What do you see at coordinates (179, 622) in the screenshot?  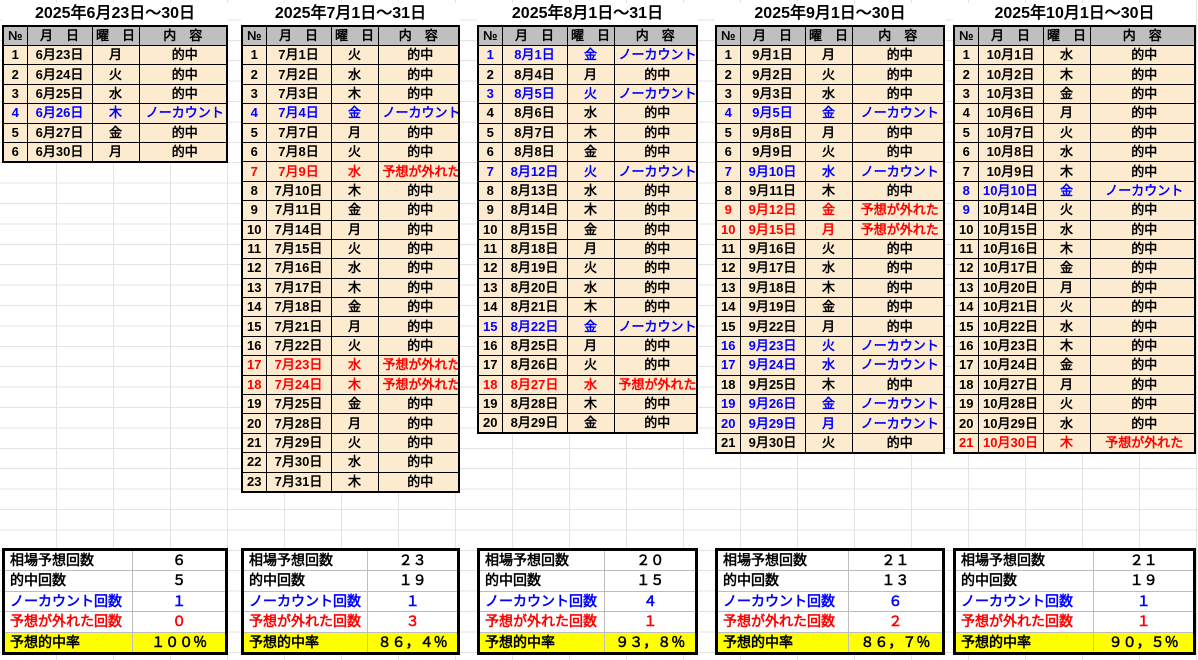 I see `summary-value-cell: ０` at bounding box center [179, 622].